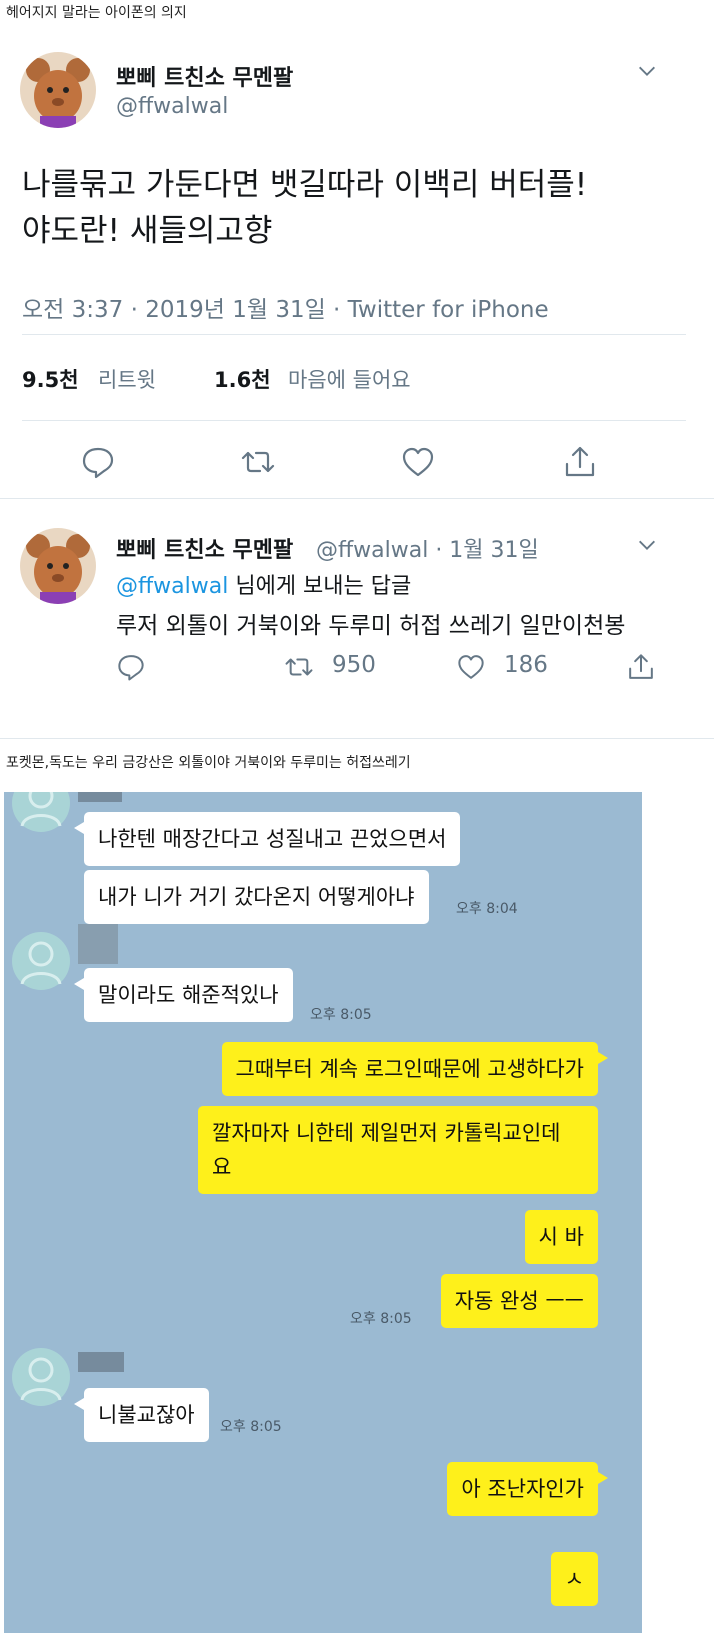 The width and height of the screenshot is (714, 1633). What do you see at coordinates (50, 379) in the screenshot?
I see `retweet-count: 9.5천` at bounding box center [50, 379].